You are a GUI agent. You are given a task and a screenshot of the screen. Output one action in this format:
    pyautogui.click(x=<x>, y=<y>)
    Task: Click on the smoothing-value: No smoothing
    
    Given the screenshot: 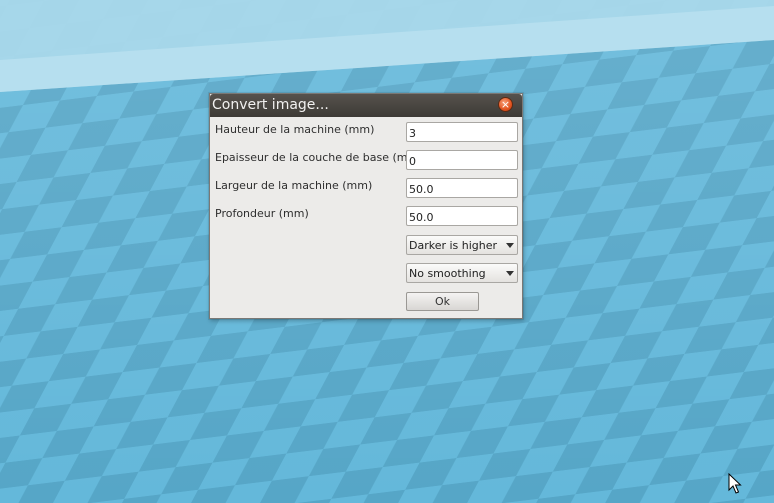 What is the action you would take?
    pyautogui.click(x=447, y=273)
    